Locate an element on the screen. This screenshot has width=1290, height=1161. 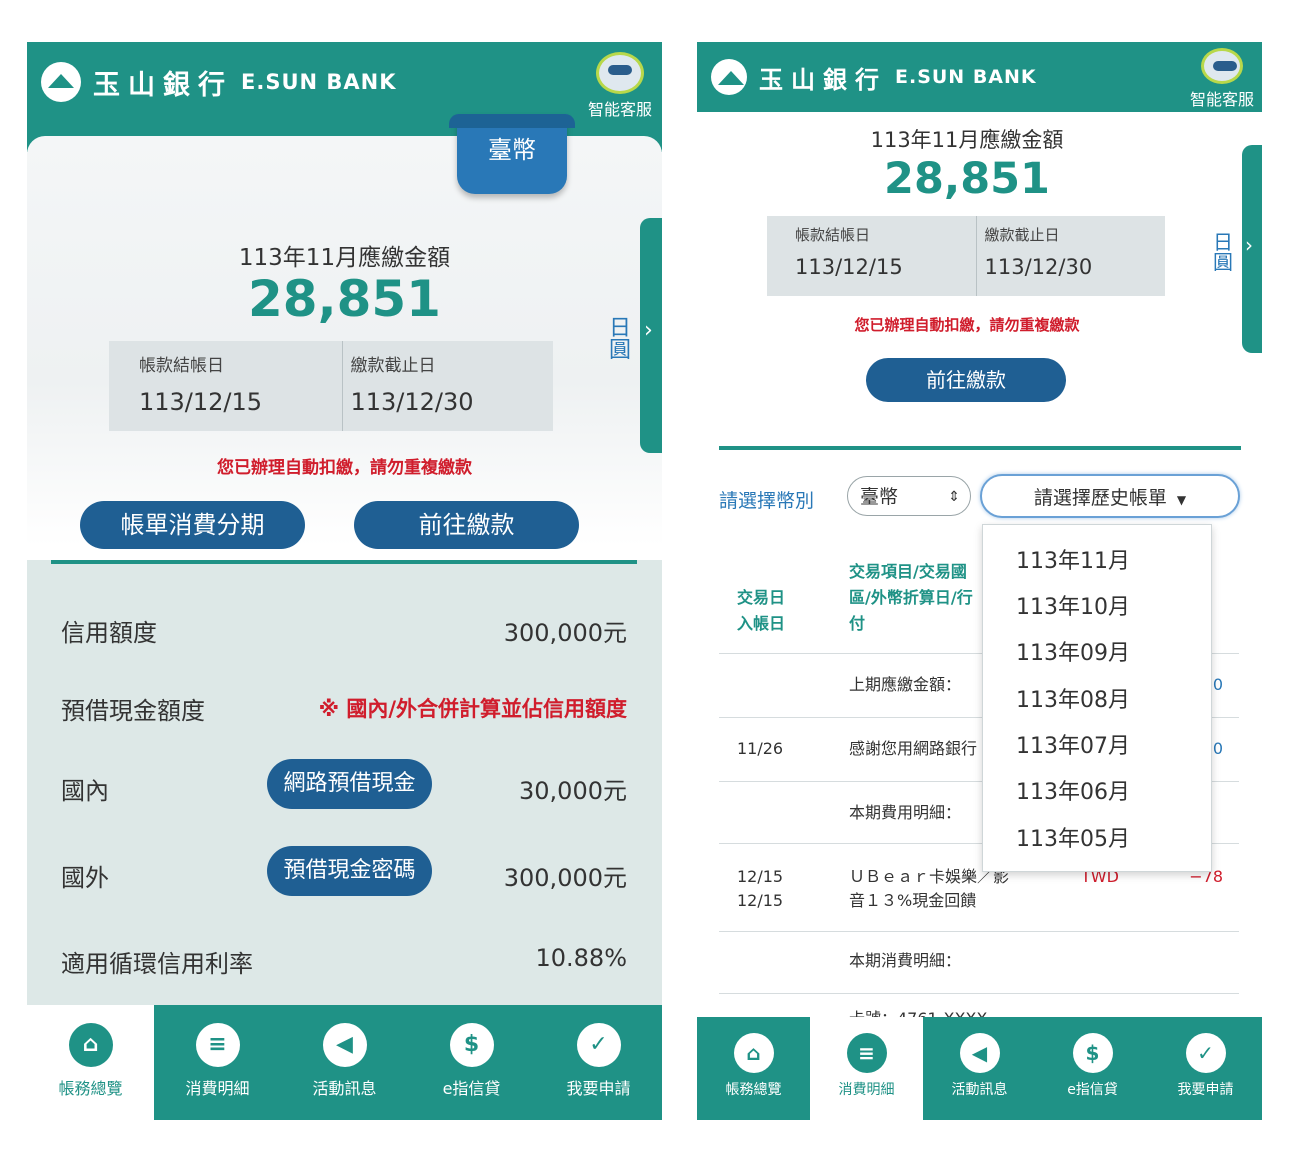
currency-filter-label: 請選擇幣別 is located at coordinates (767, 501).